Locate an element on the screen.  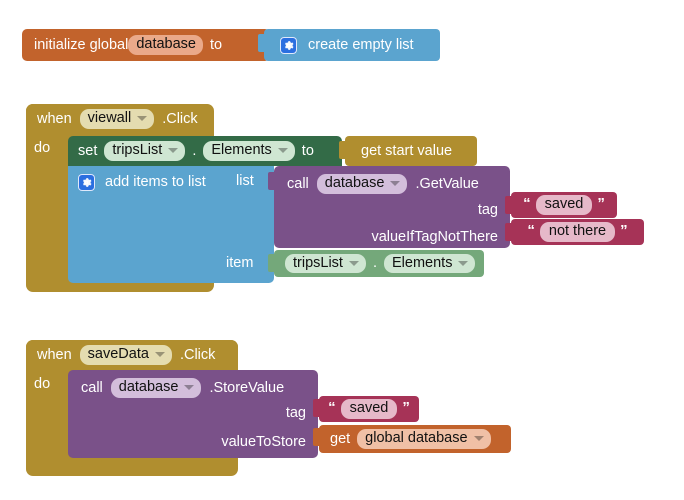
global-variable-dropdown: global database is located at coordinates (424, 439).